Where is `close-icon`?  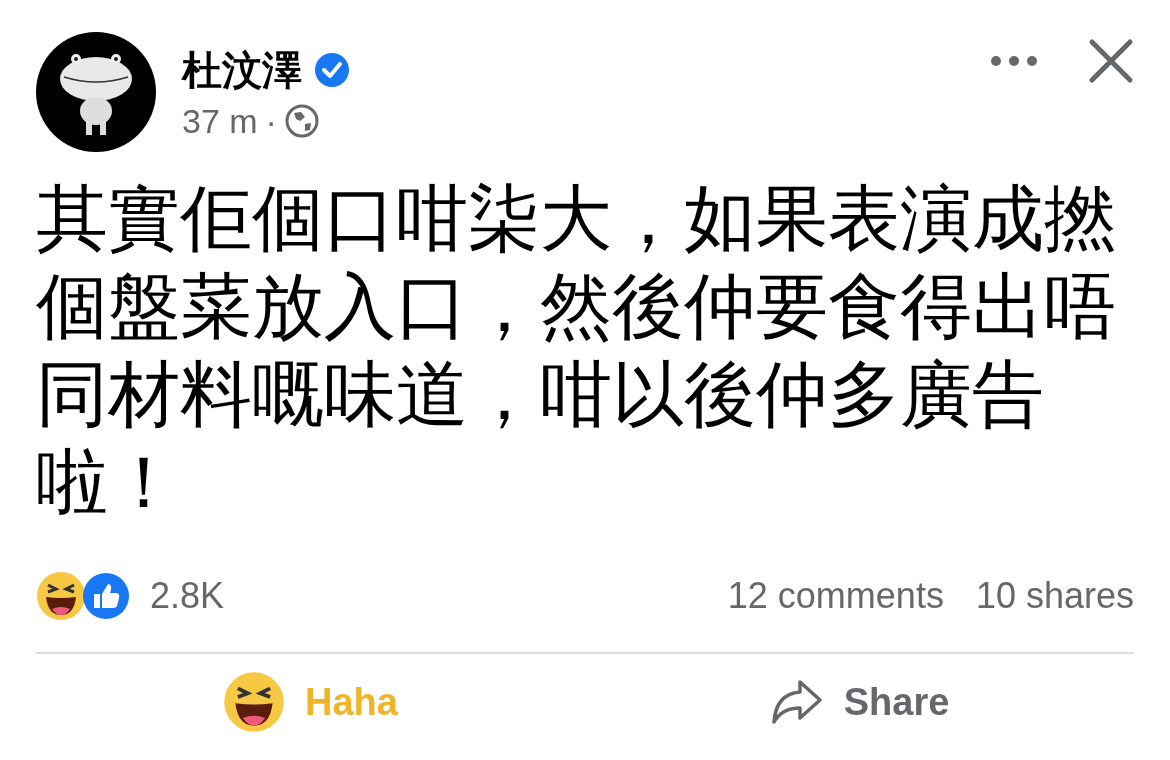
close-icon is located at coordinates (1111, 61).